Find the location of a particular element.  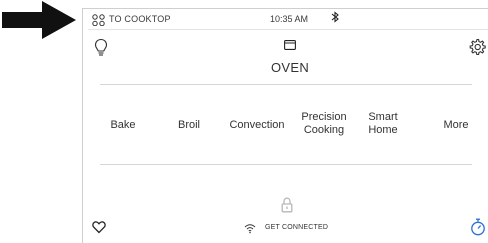

lock-icon is located at coordinates (287, 205).